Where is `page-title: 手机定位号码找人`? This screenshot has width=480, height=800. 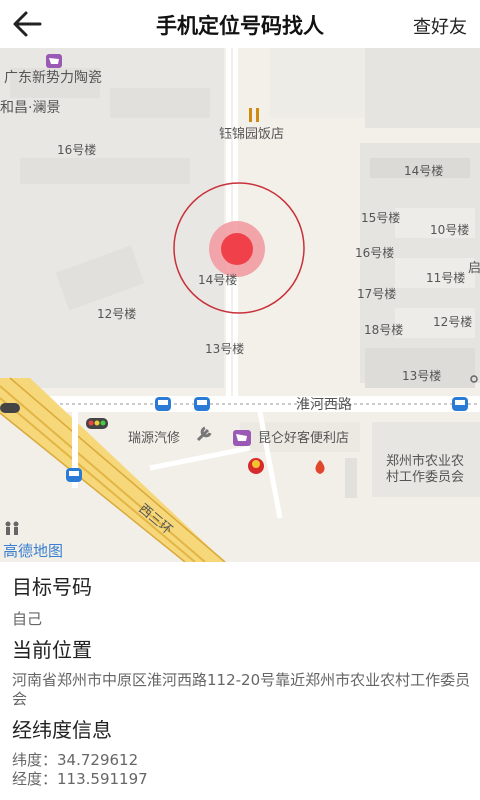 page-title: 手机定位号码找人 is located at coordinates (240, 26).